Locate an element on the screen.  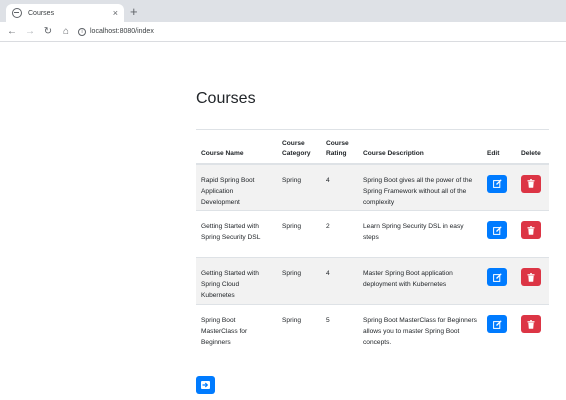
forward-arrow-icon: → is located at coordinates (30, 32).